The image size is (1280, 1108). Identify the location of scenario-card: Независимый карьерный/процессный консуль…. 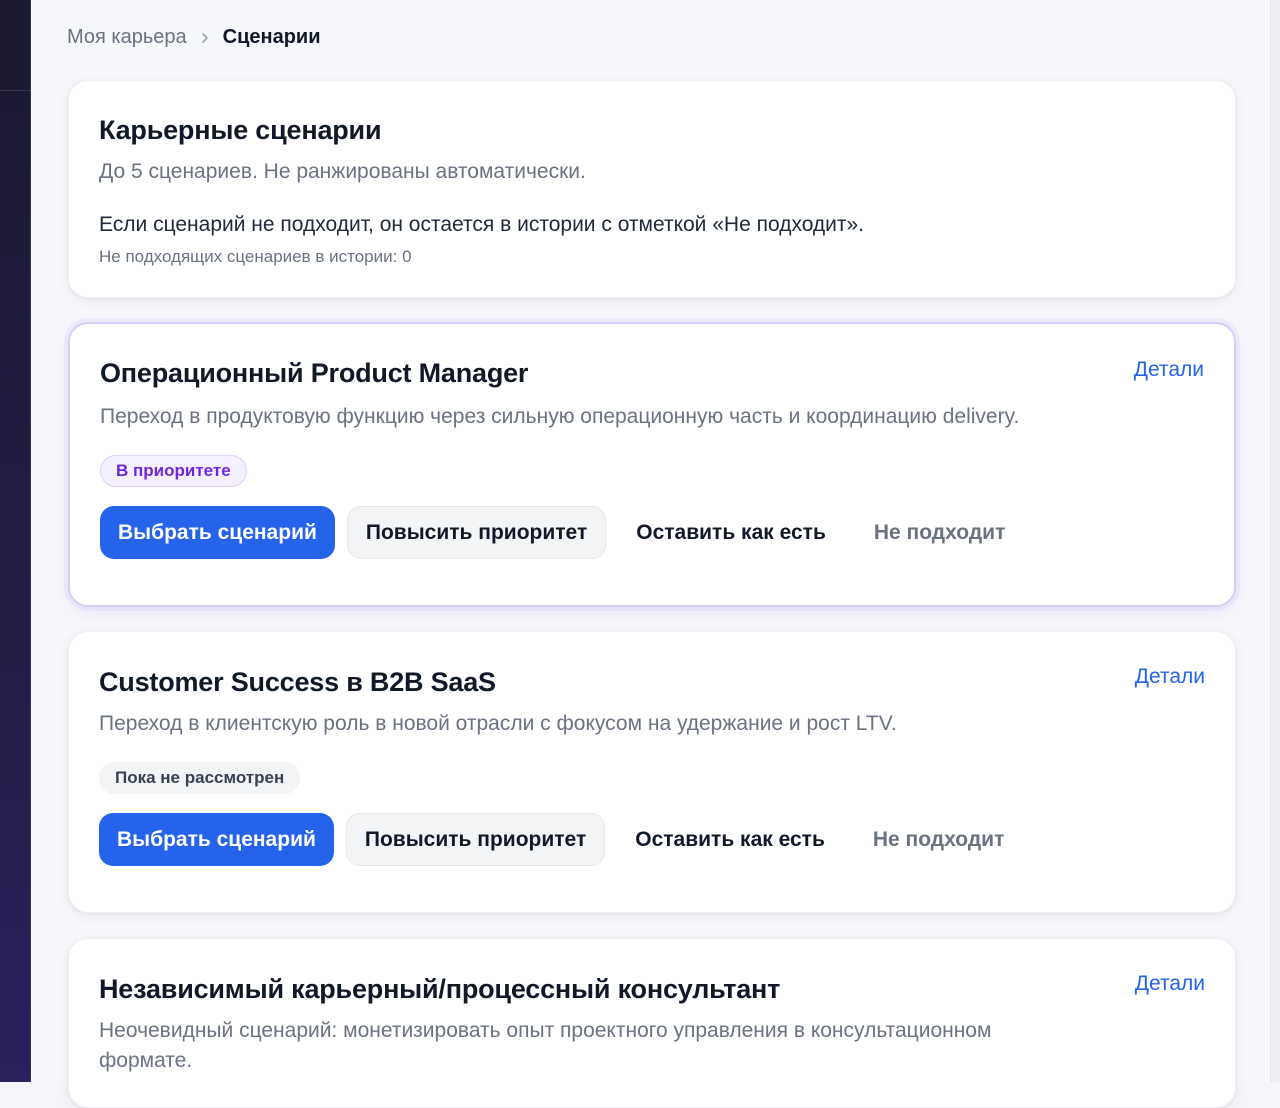
(652, 1023).